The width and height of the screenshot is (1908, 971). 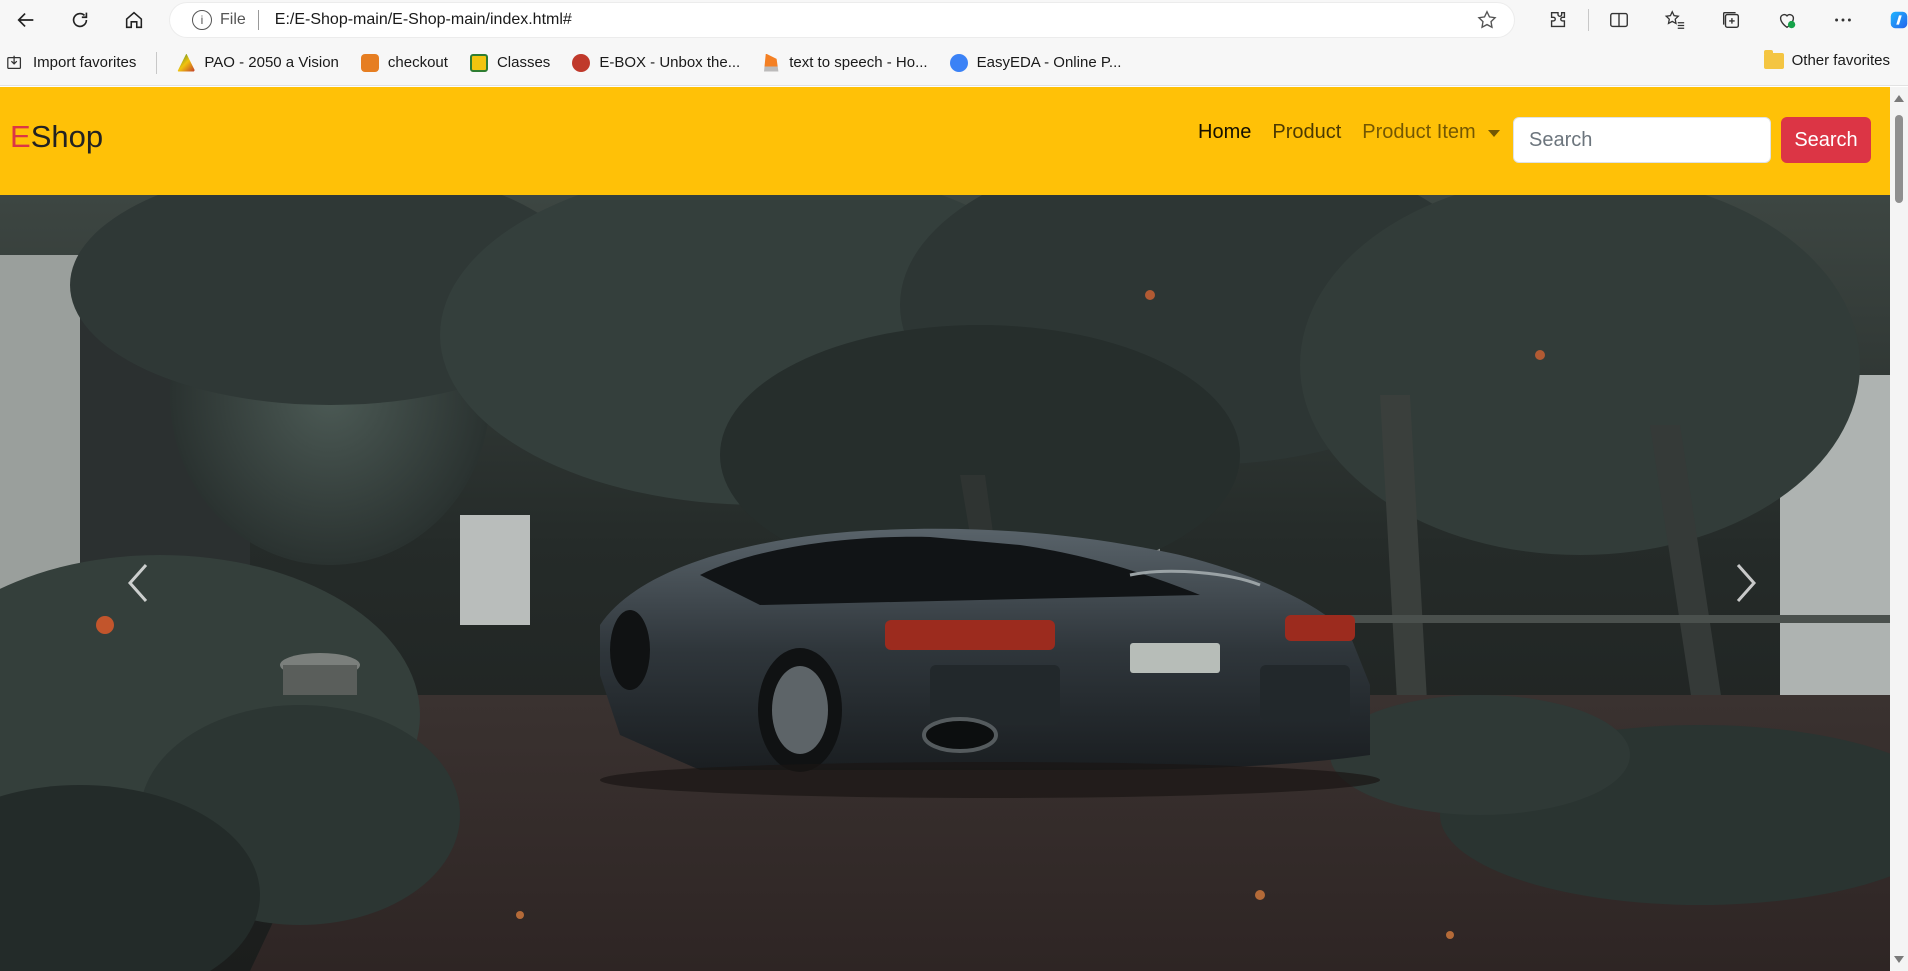 I want to click on settings-more-button, so click(x=1843, y=20).